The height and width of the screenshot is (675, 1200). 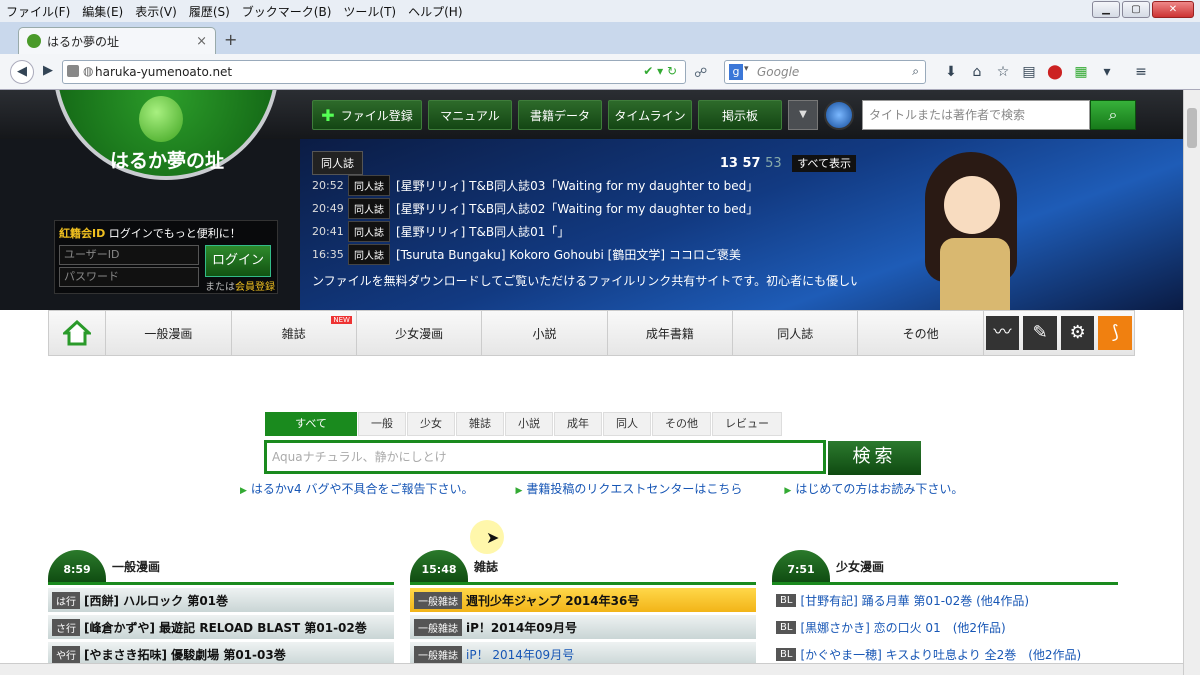 What do you see at coordinates (578, 424) in the screenshot?
I see `search-tab-adult: 成年` at bounding box center [578, 424].